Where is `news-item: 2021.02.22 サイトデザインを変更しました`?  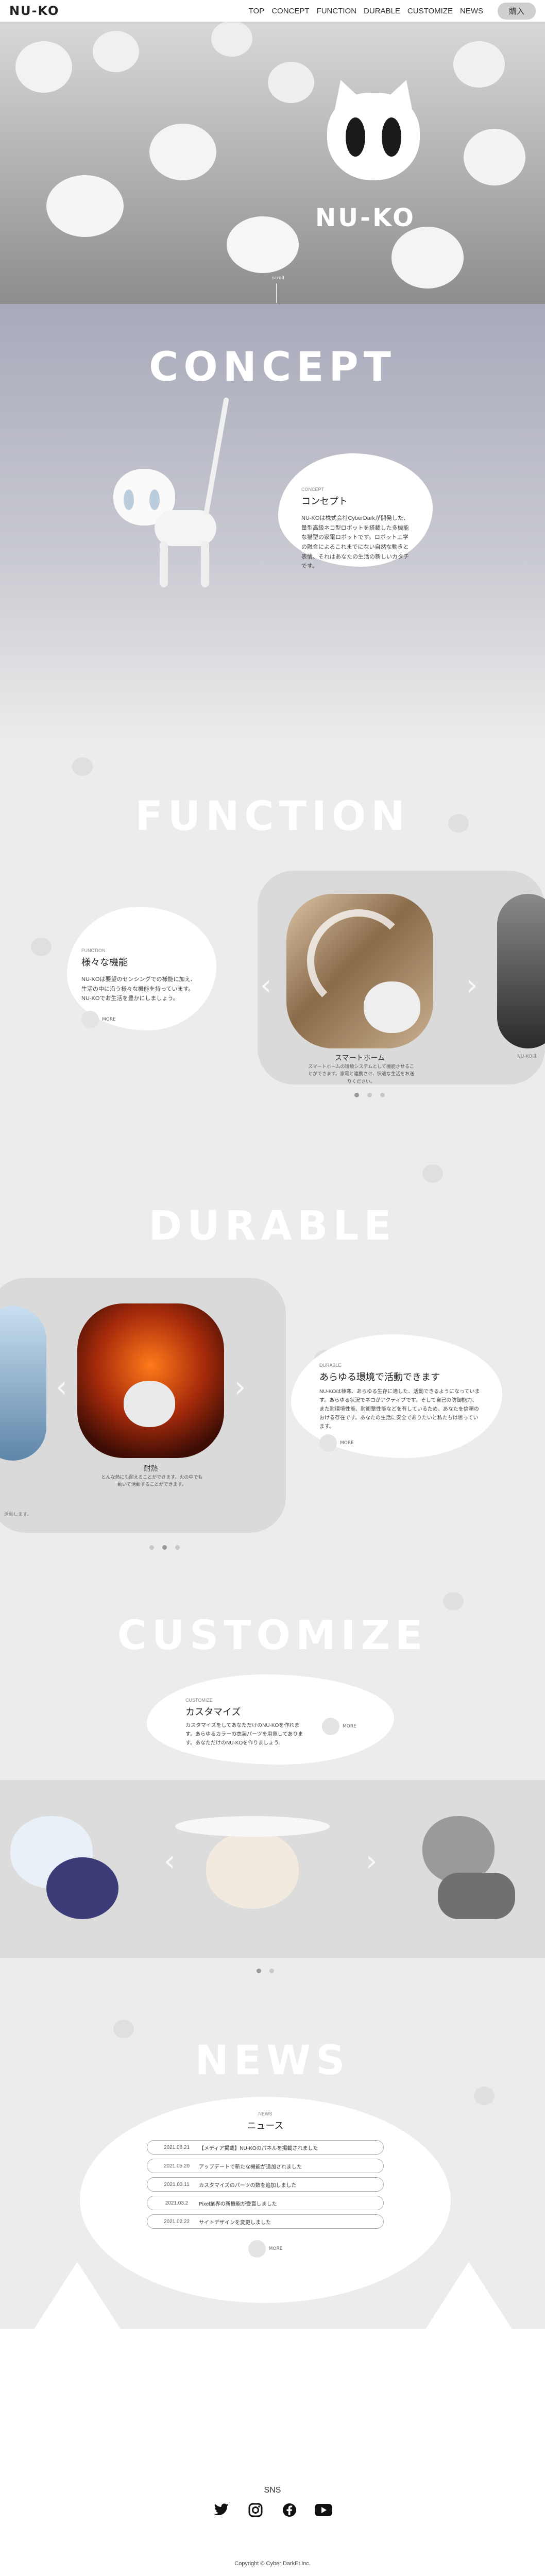 news-item: 2021.02.22 サイトデザインを変更しました is located at coordinates (266, 2221).